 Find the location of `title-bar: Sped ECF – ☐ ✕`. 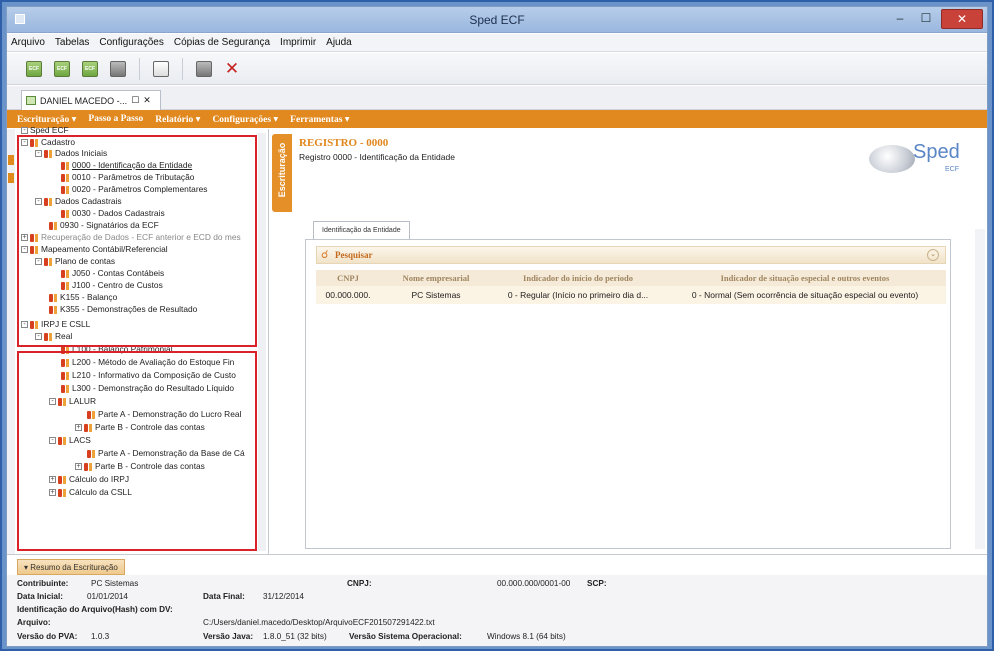

title-bar: Sped ECF – ☐ ✕ is located at coordinates (497, 20).